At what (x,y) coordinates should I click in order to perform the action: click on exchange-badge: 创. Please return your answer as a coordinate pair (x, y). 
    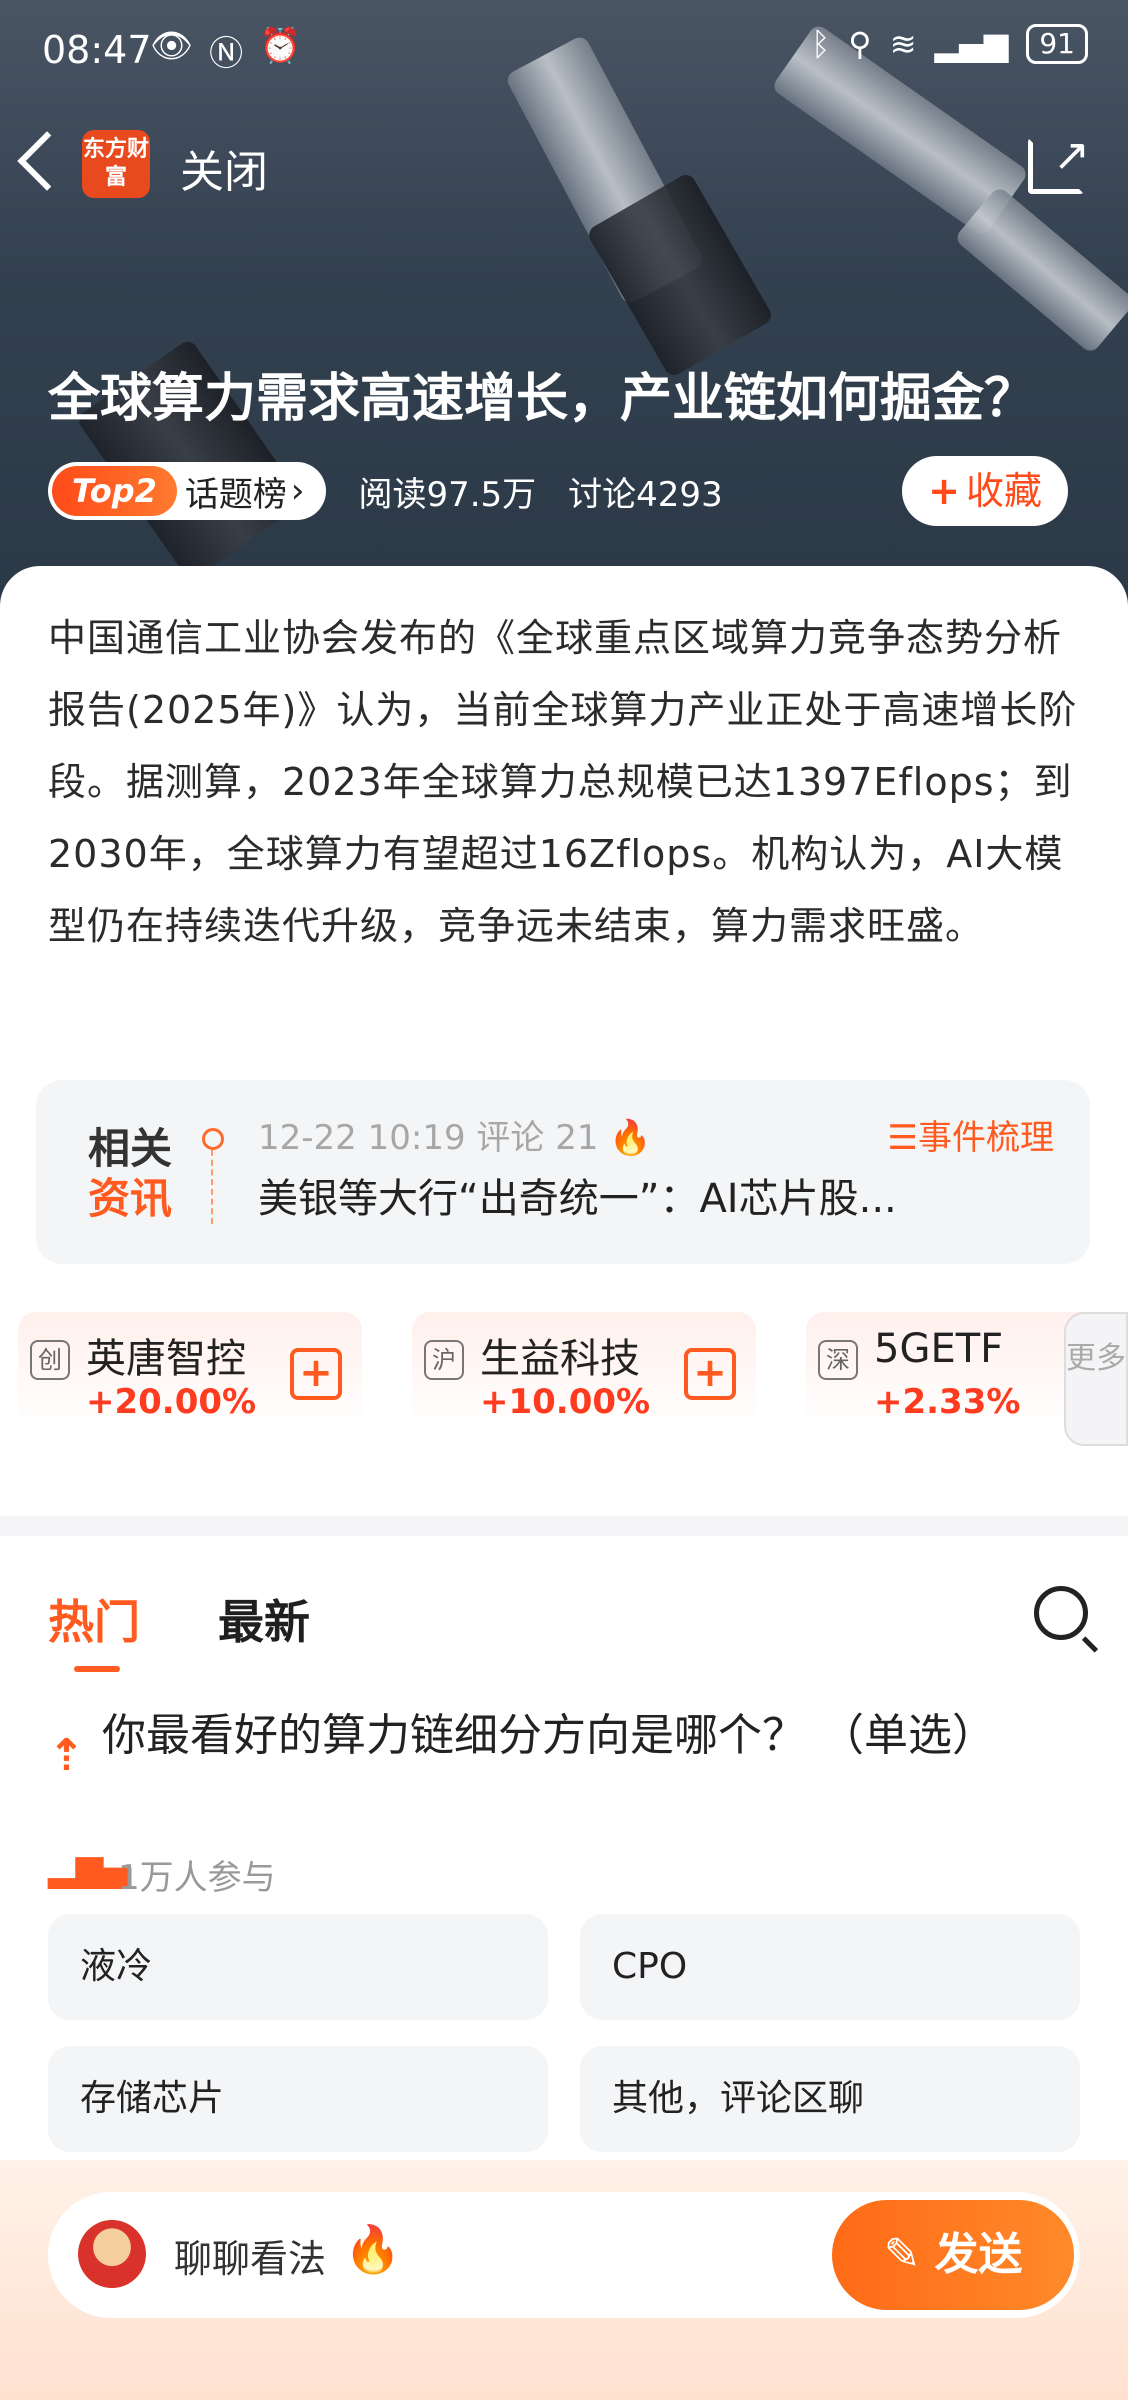
    Looking at the image, I should click on (50, 1360).